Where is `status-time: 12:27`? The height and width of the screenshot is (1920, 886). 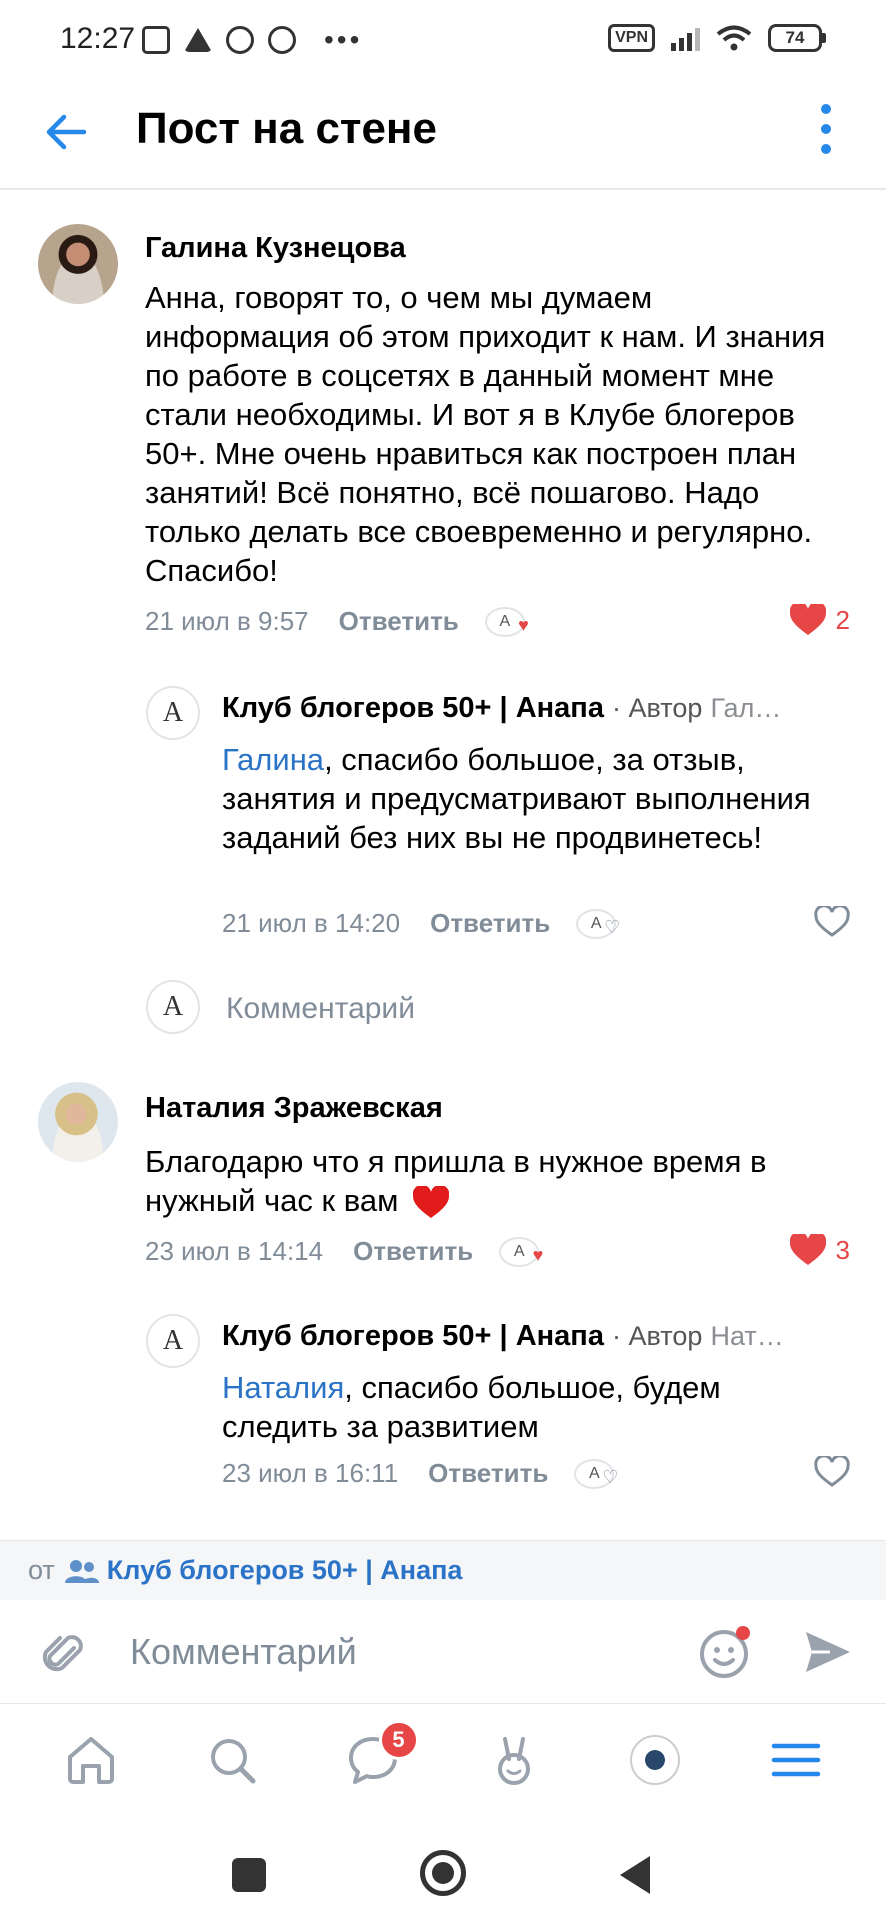 status-time: 12:27 is located at coordinates (98, 38).